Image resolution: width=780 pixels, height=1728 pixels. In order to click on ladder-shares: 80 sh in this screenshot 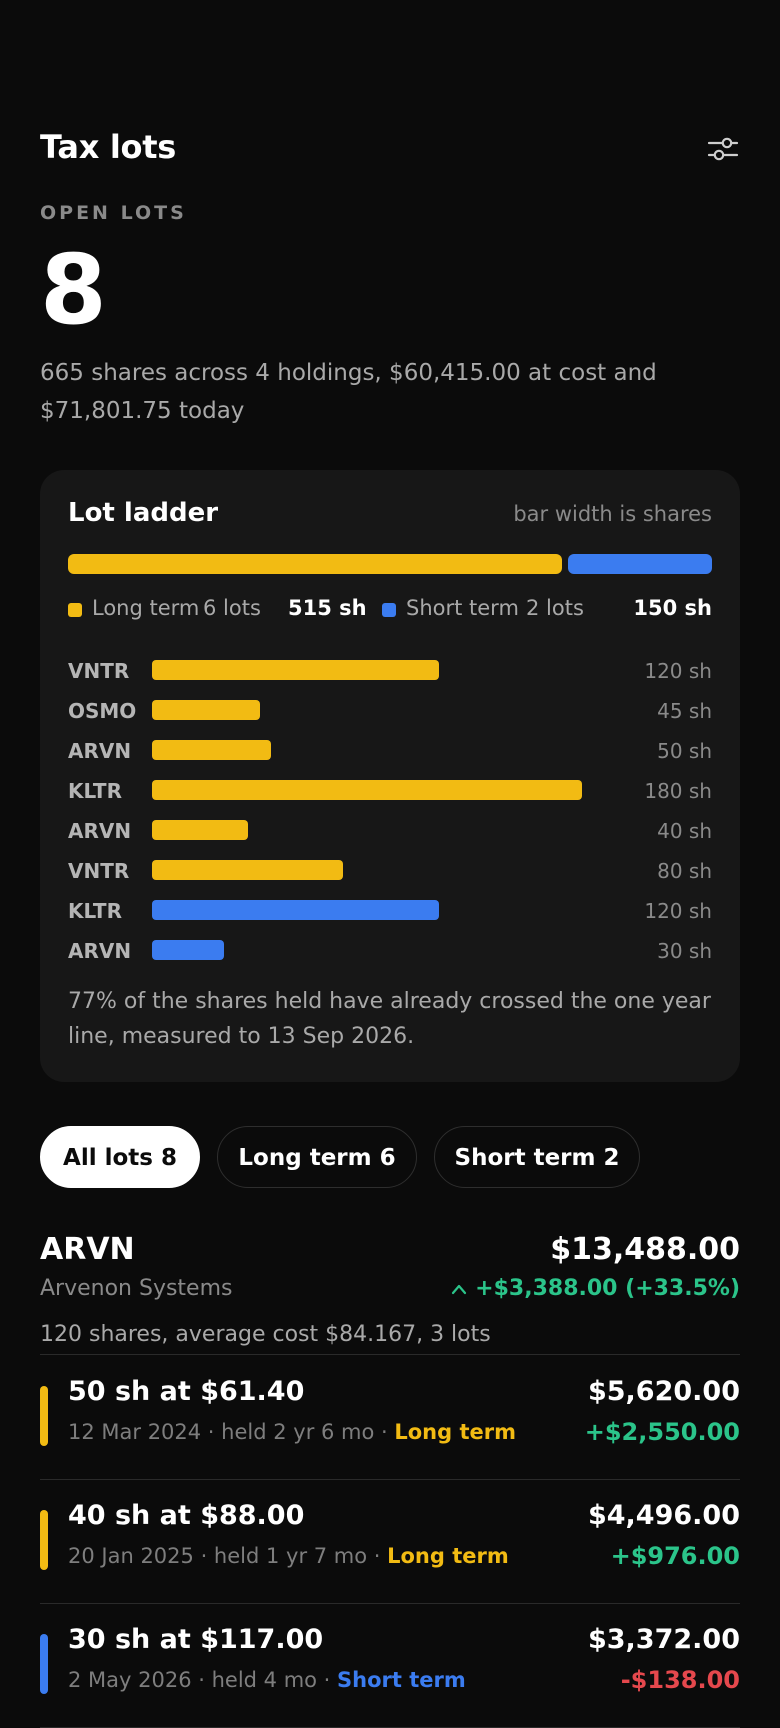, I will do `click(684, 871)`.